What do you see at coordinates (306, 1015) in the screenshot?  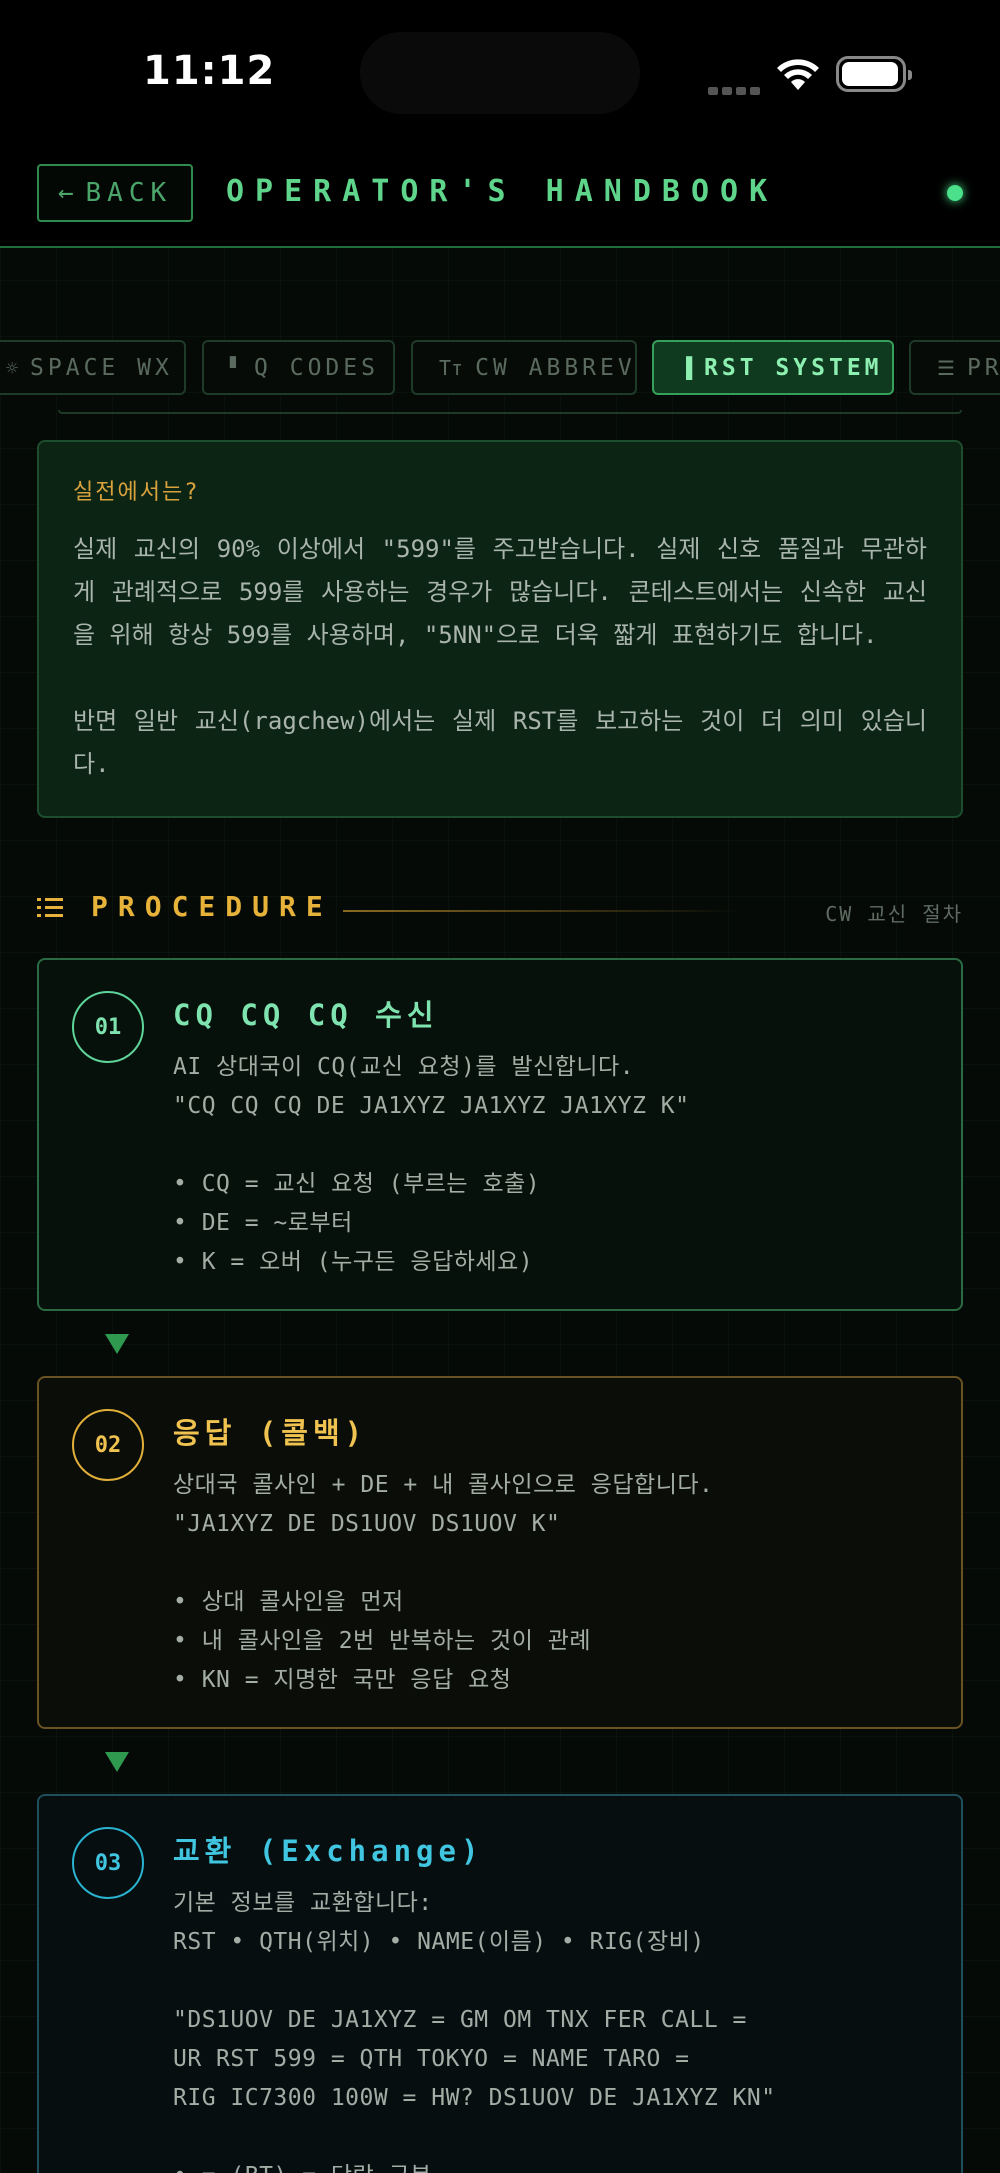 I see `step-title: CQ CQ CQ 수신` at bounding box center [306, 1015].